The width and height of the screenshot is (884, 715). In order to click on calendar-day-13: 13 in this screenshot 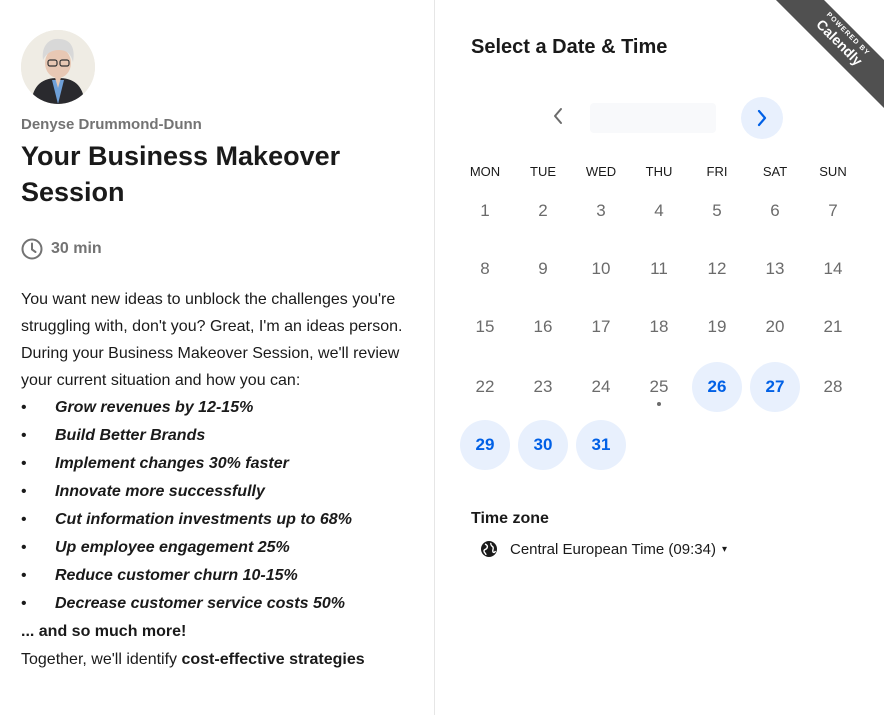, I will do `click(775, 269)`.